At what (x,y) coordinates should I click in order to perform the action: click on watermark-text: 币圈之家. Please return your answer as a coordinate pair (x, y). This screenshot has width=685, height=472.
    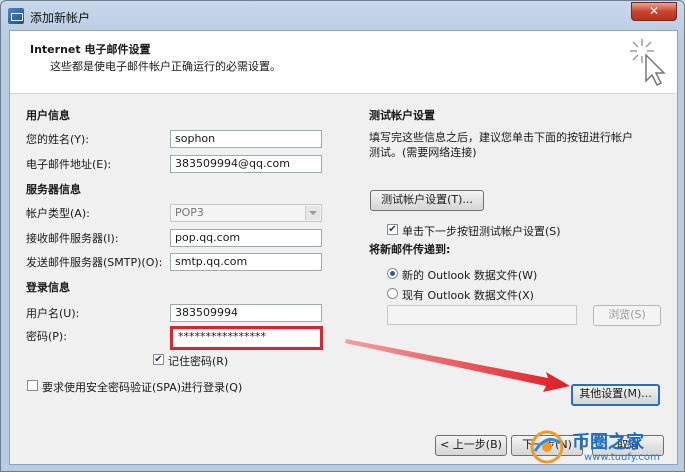
    Looking at the image, I should click on (608, 442).